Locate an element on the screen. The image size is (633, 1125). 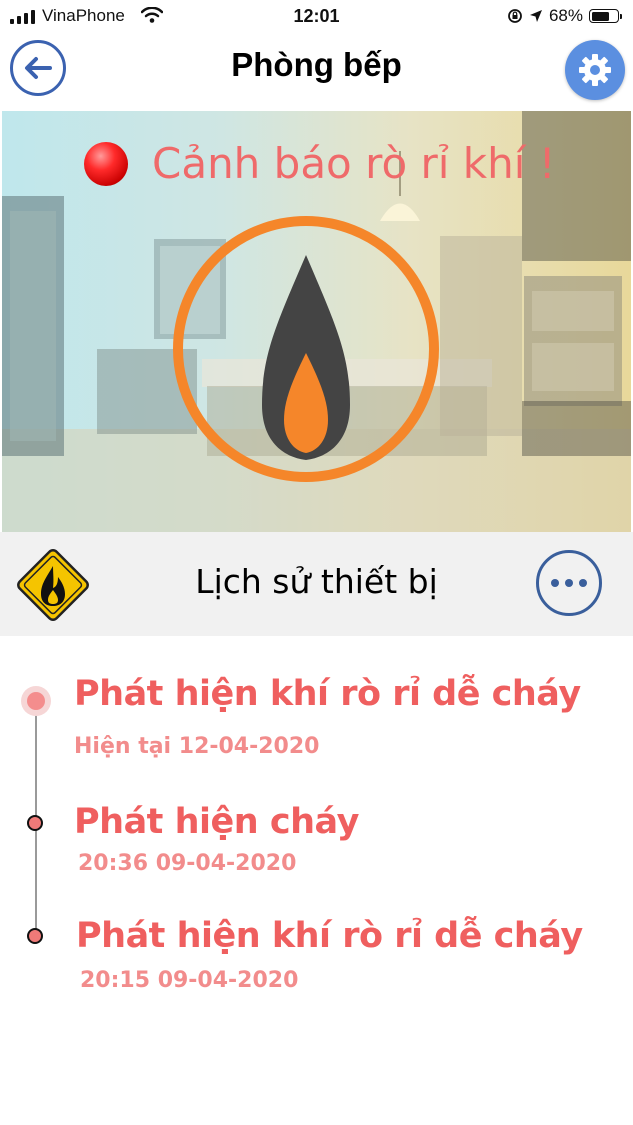
location-arrow-icon is located at coordinates (535, 16).